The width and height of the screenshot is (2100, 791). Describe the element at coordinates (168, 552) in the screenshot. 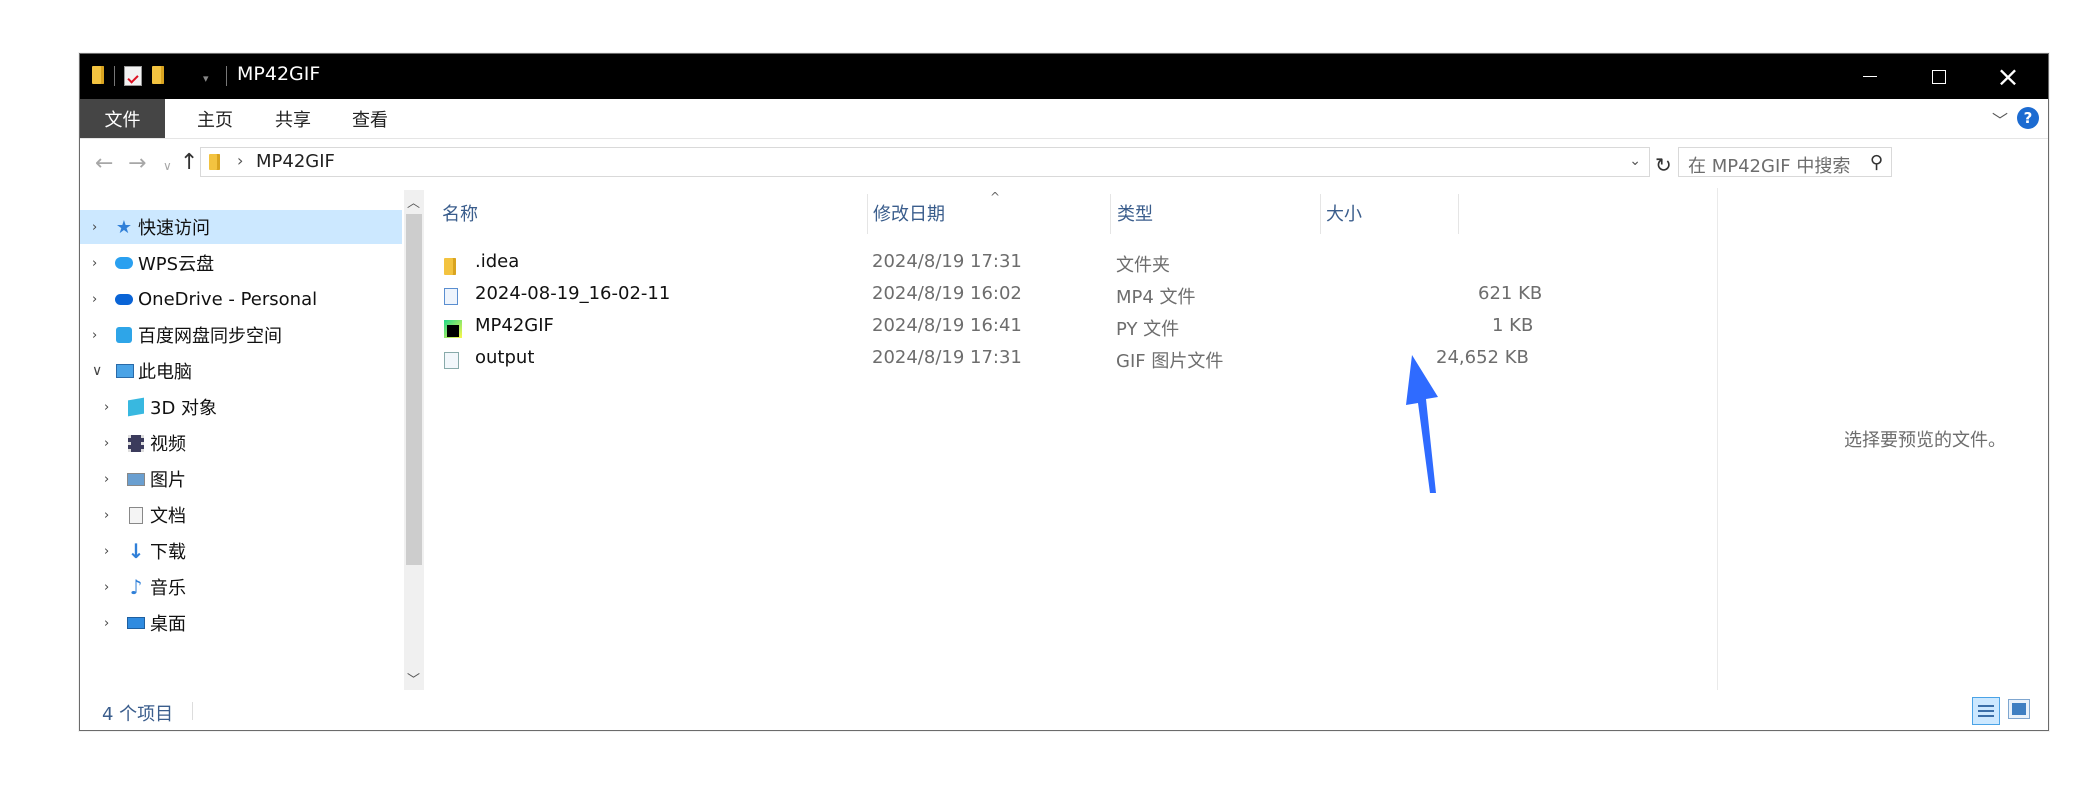

I see `sidebar-item-label: 下载` at that location.